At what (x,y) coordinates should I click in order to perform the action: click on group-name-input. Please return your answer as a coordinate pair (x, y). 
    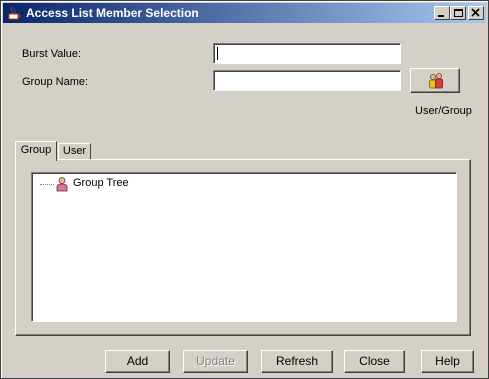
    Looking at the image, I should click on (307, 80).